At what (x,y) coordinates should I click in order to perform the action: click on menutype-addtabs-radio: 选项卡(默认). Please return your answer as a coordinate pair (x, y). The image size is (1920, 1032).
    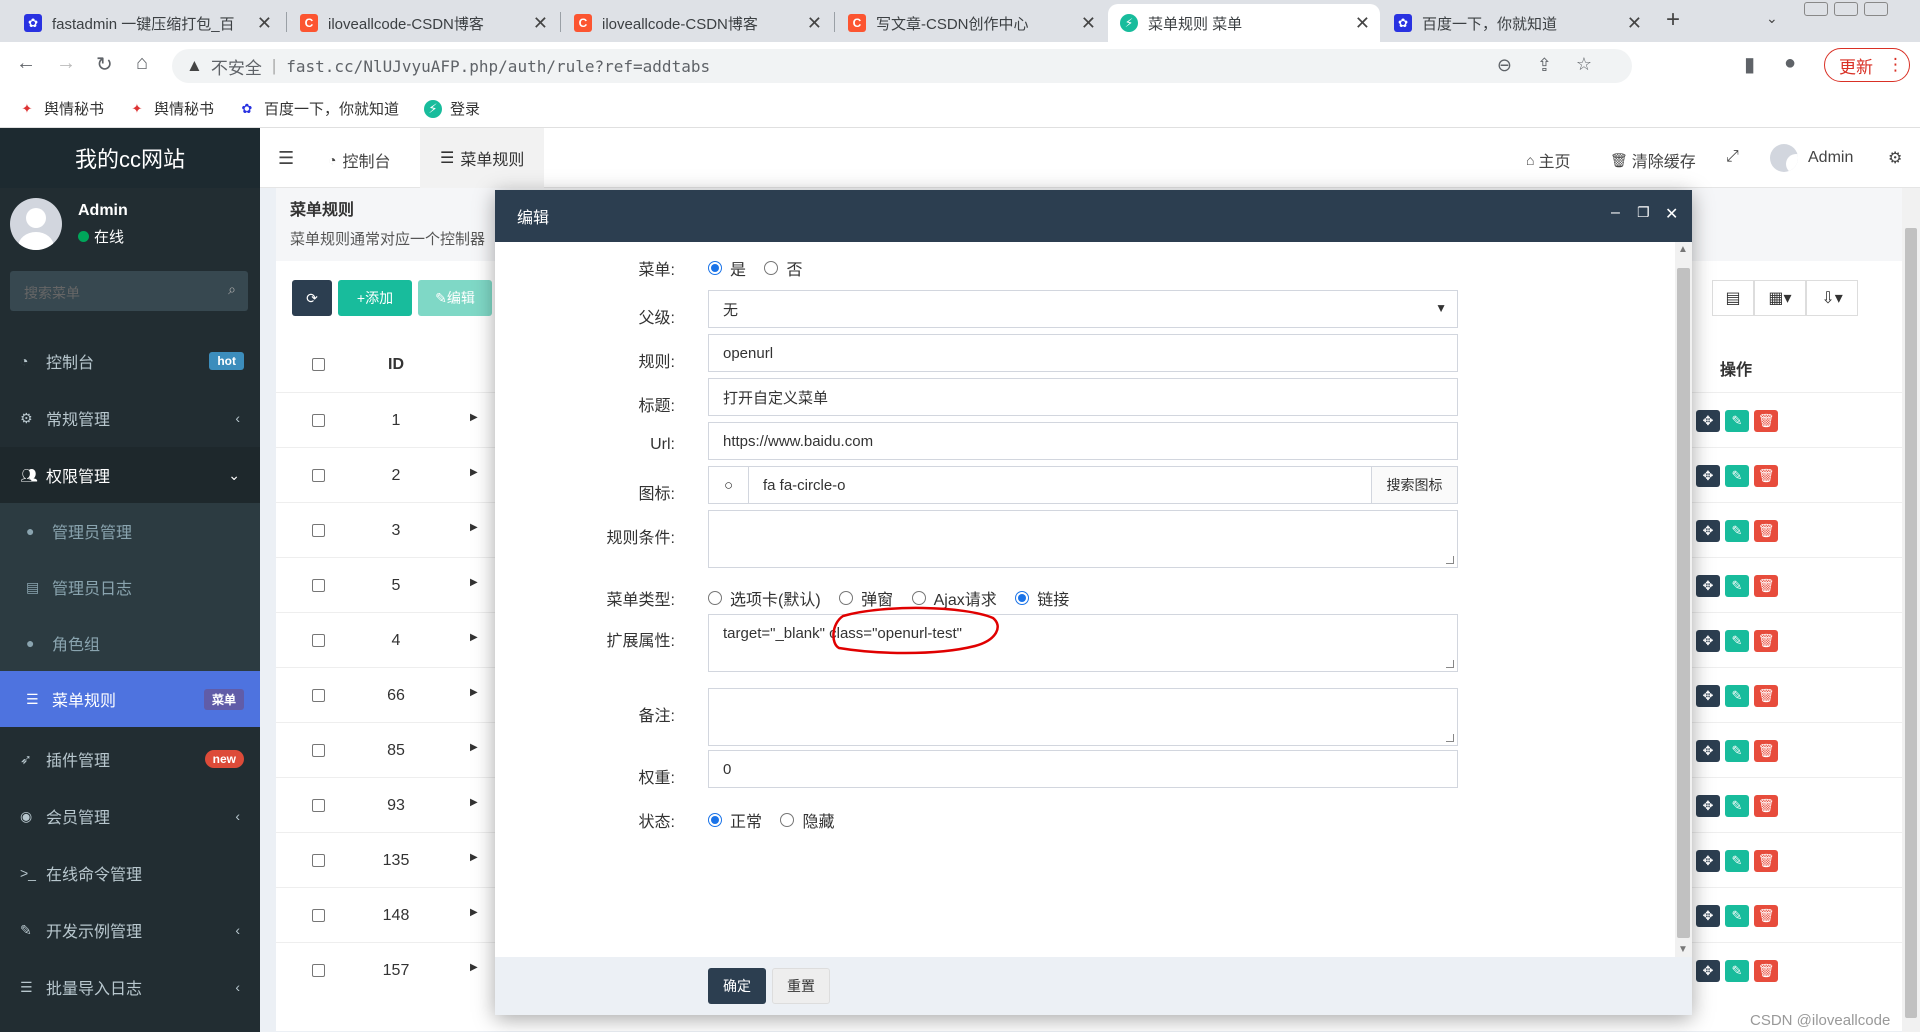
    Looking at the image, I should click on (764, 598).